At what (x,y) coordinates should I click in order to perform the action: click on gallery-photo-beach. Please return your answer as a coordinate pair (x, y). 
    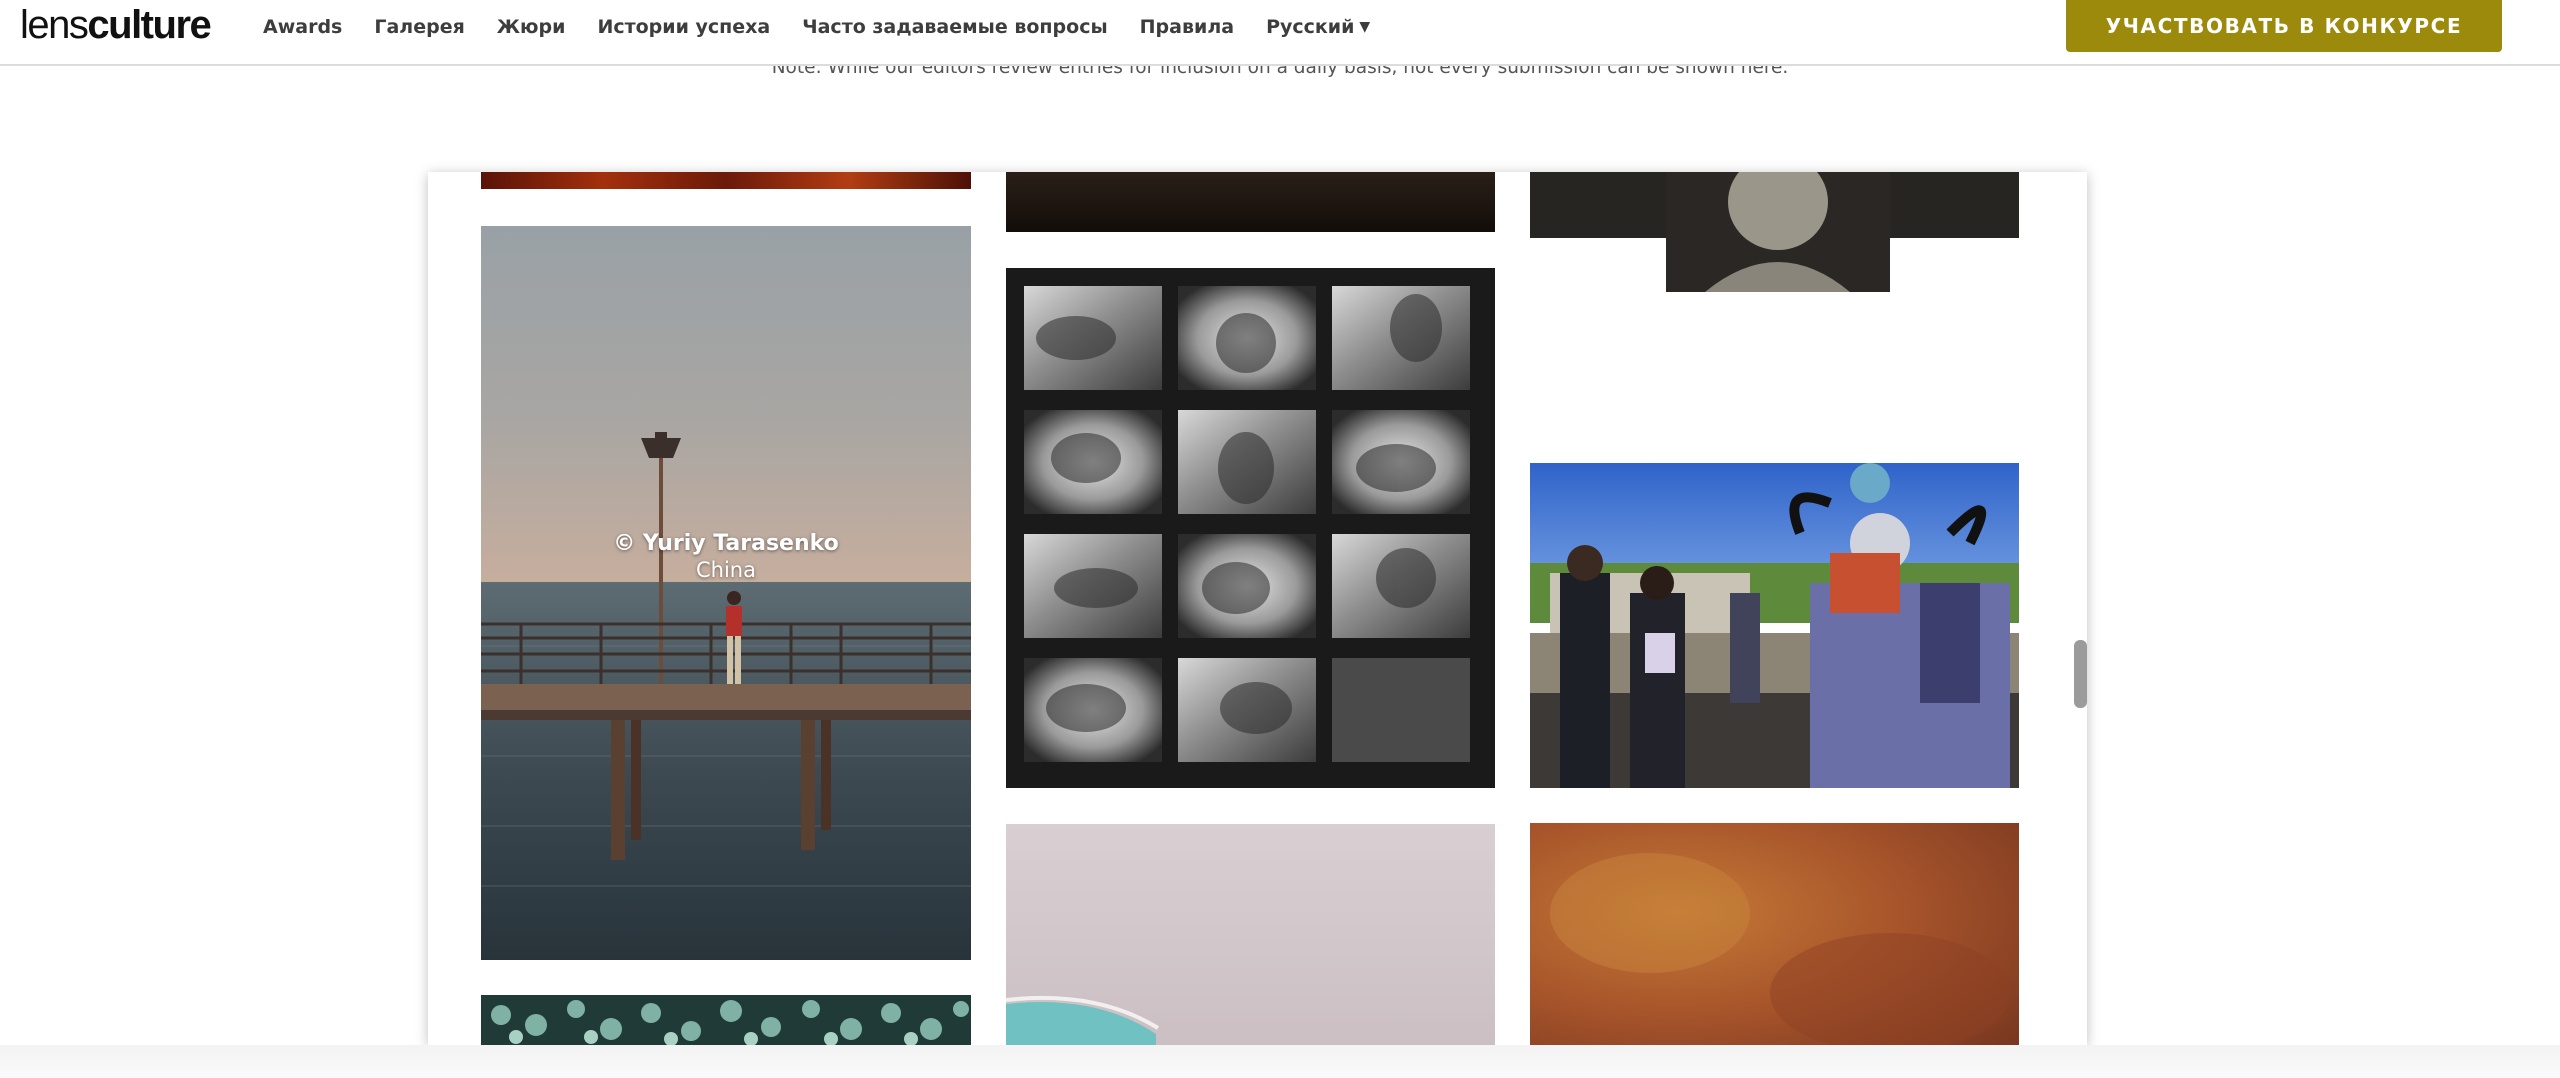
    Looking at the image, I should click on (1250, 934).